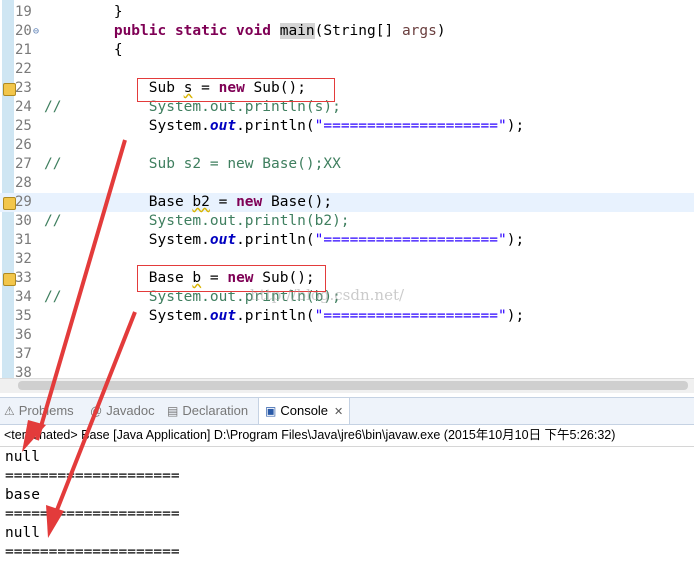 The width and height of the screenshot is (694, 567). Describe the element at coordinates (347, 183) in the screenshot. I see `code-line-28: 28` at that location.